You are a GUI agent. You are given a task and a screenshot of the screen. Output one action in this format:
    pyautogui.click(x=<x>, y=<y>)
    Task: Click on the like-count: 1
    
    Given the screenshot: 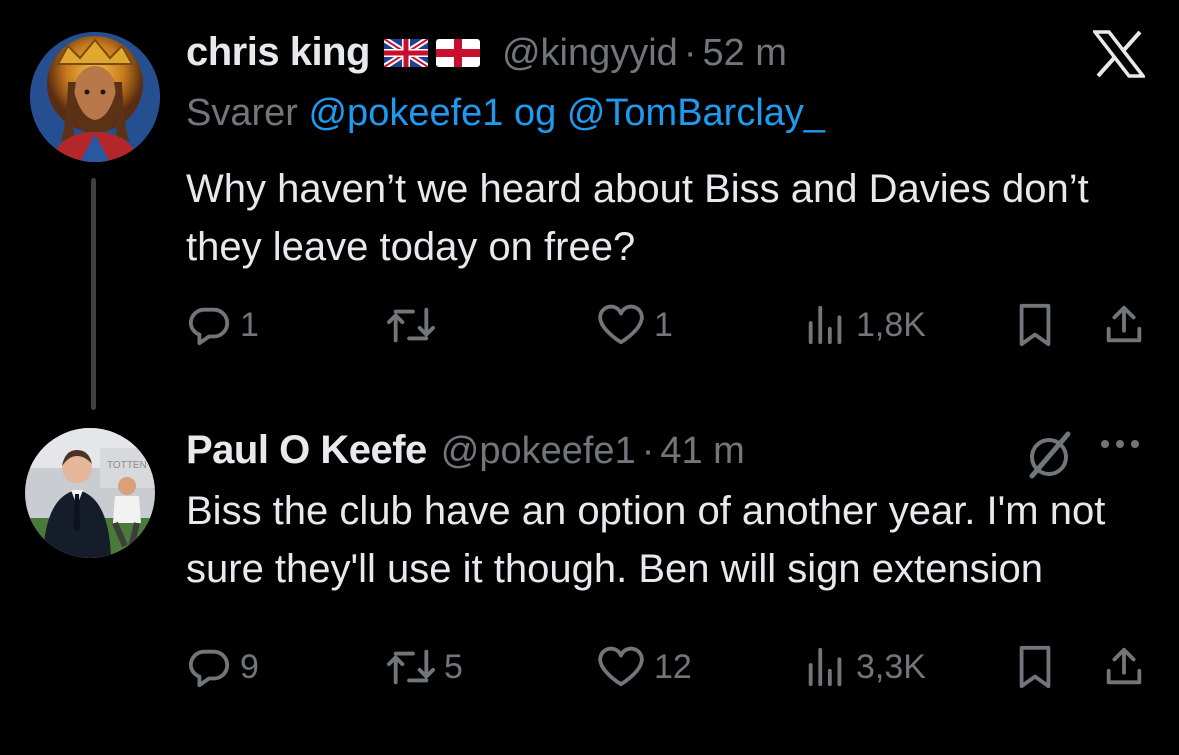 What is the action you would take?
    pyautogui.click(x=663, y=324)
    